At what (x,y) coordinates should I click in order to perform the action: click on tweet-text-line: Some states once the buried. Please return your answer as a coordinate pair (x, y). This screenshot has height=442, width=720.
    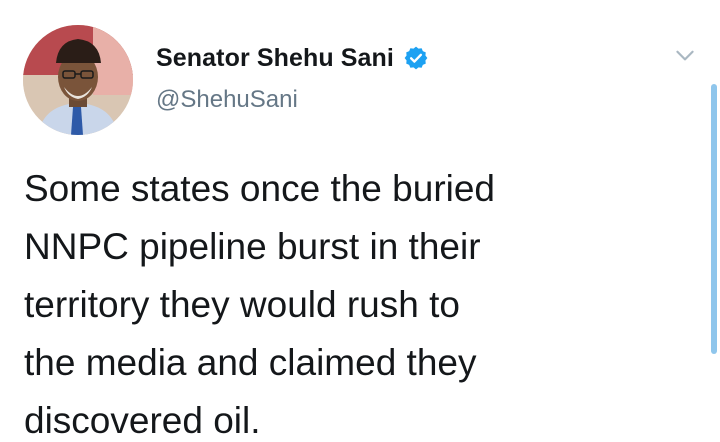
    Looking at the image, I should click on (260, 188).